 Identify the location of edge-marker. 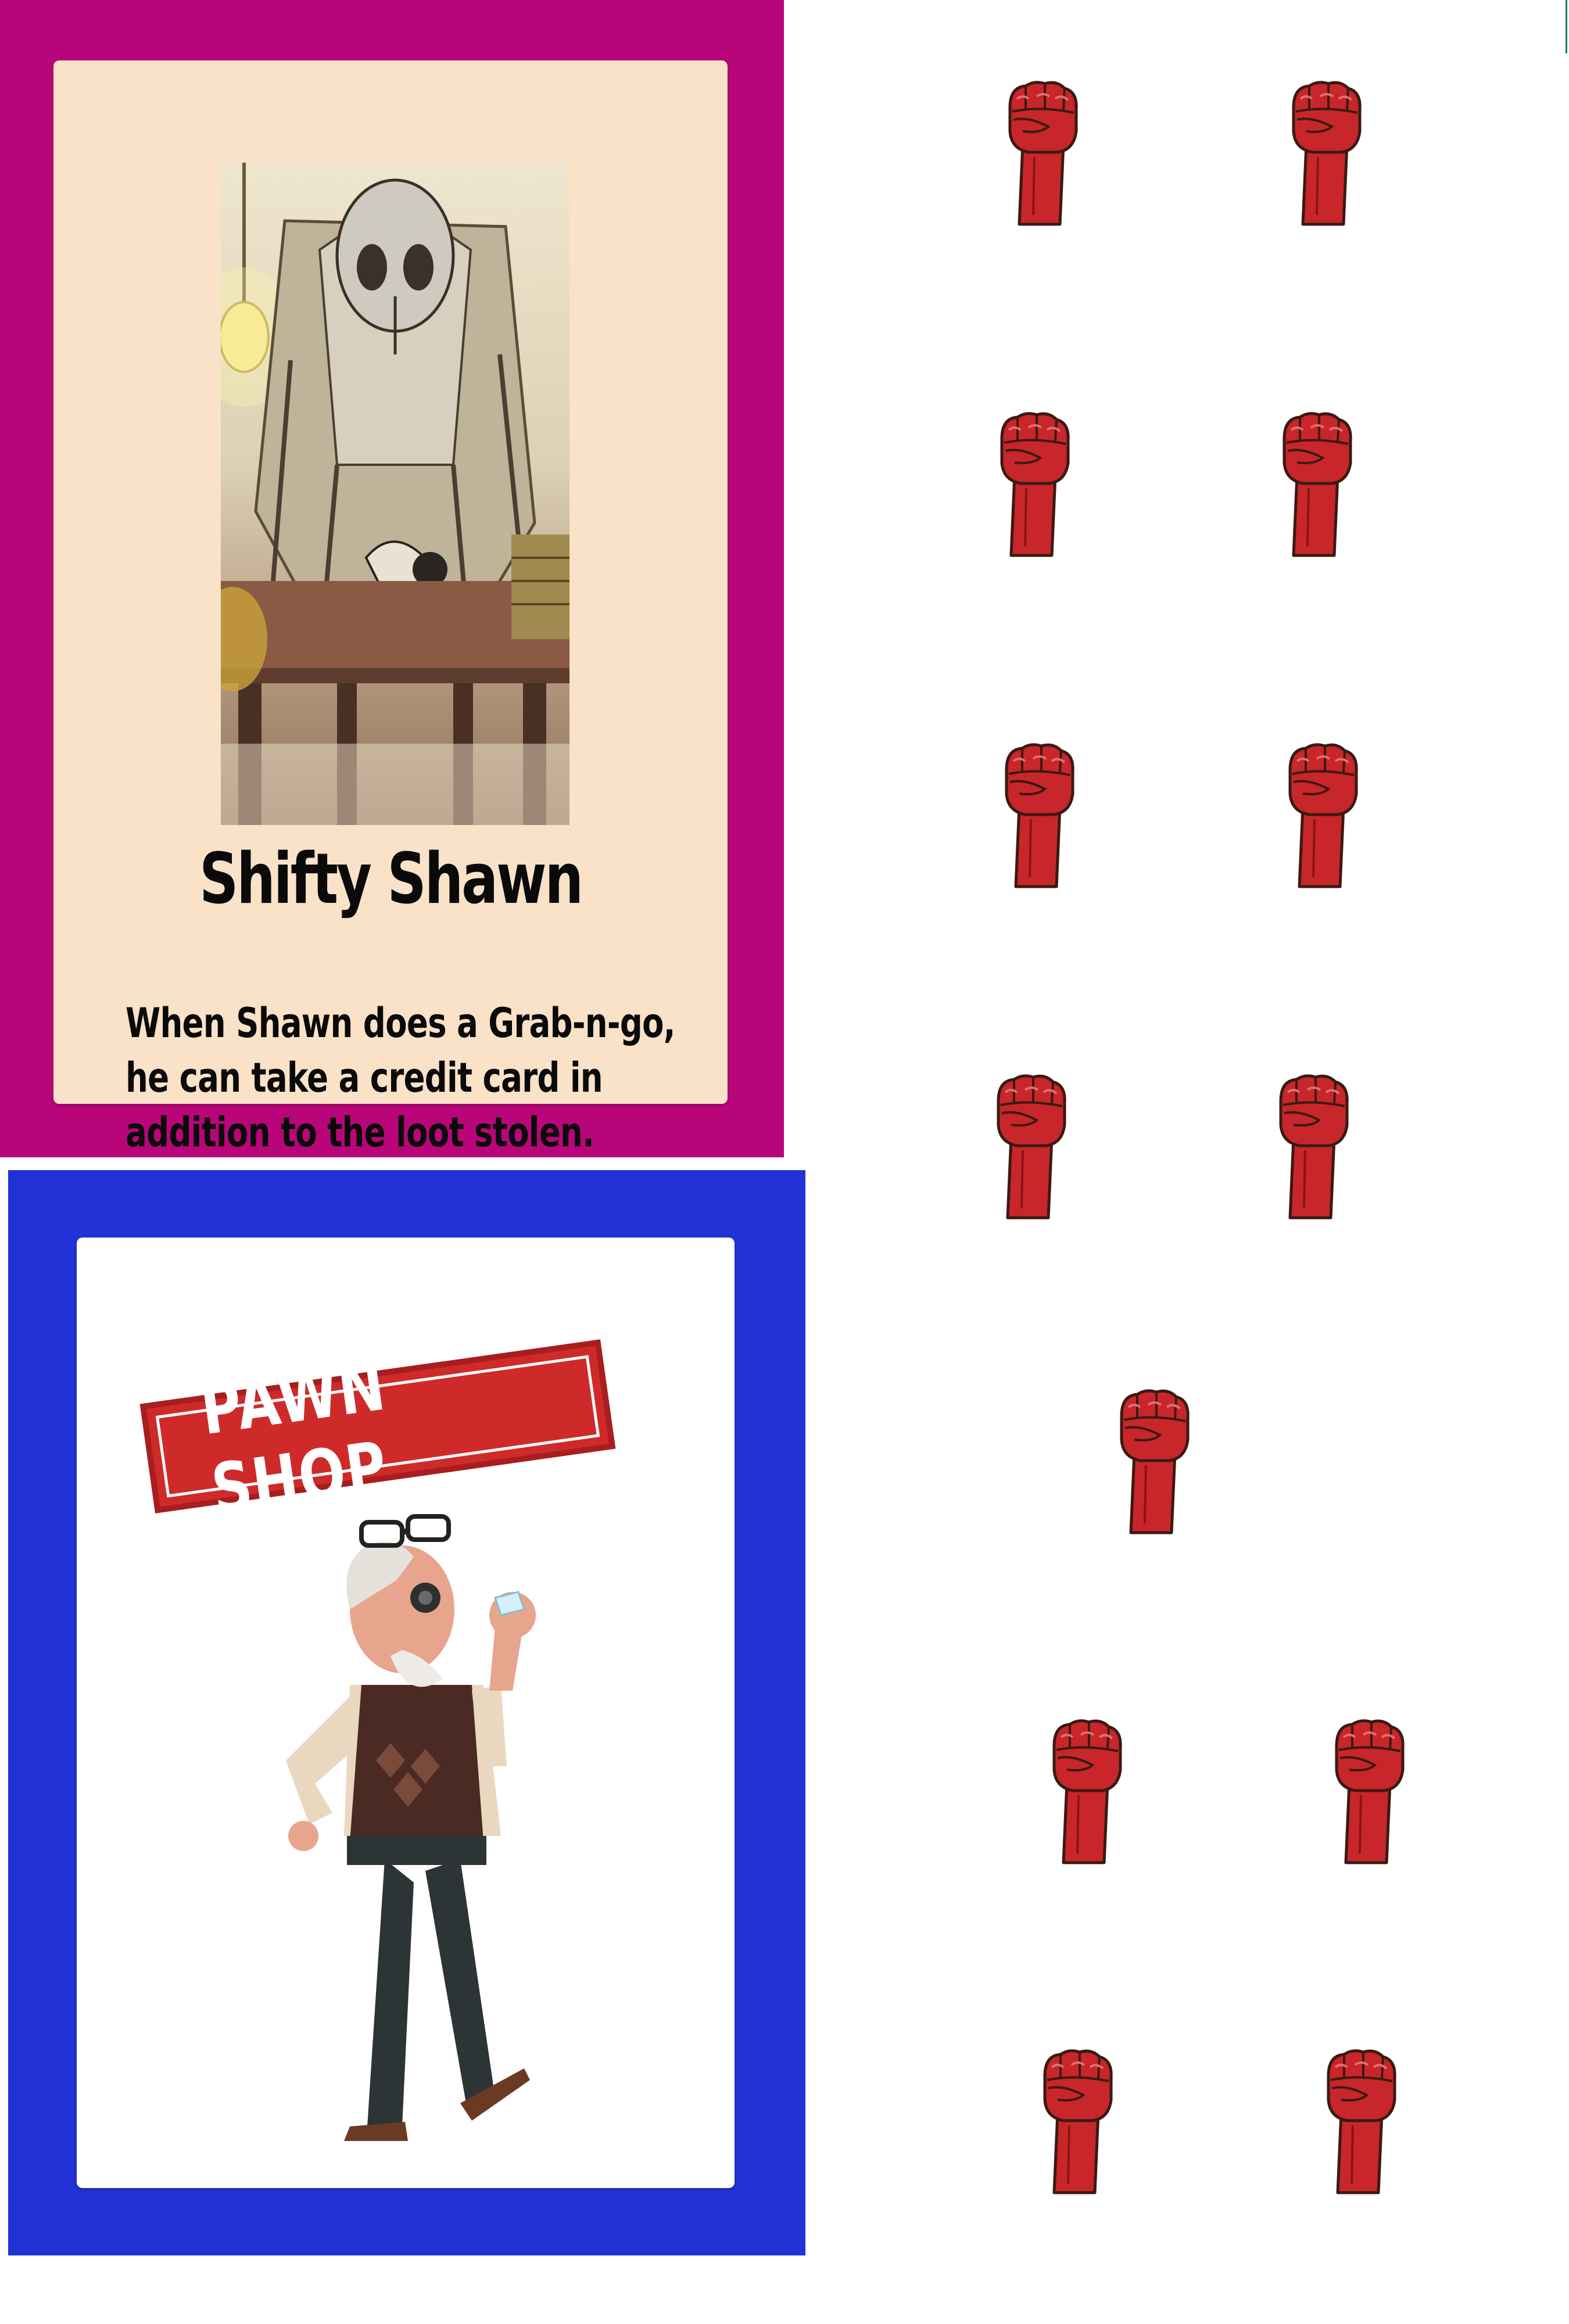
(1566, 26).